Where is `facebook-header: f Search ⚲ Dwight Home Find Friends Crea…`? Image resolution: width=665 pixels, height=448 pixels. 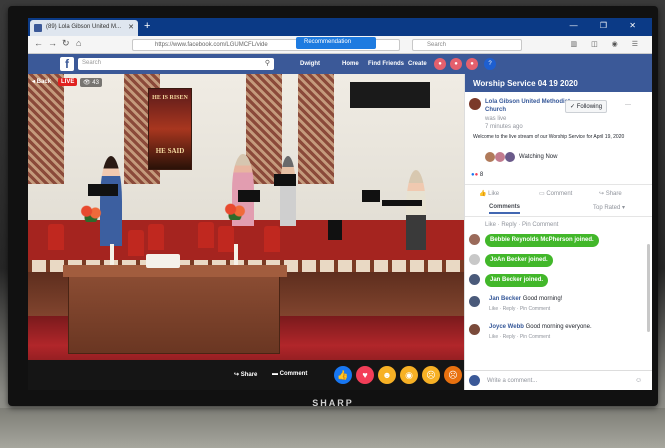 facebook-header: f Search ⚲ Dwight Home Find Friends Crea… is located at coordinates (340, 64).